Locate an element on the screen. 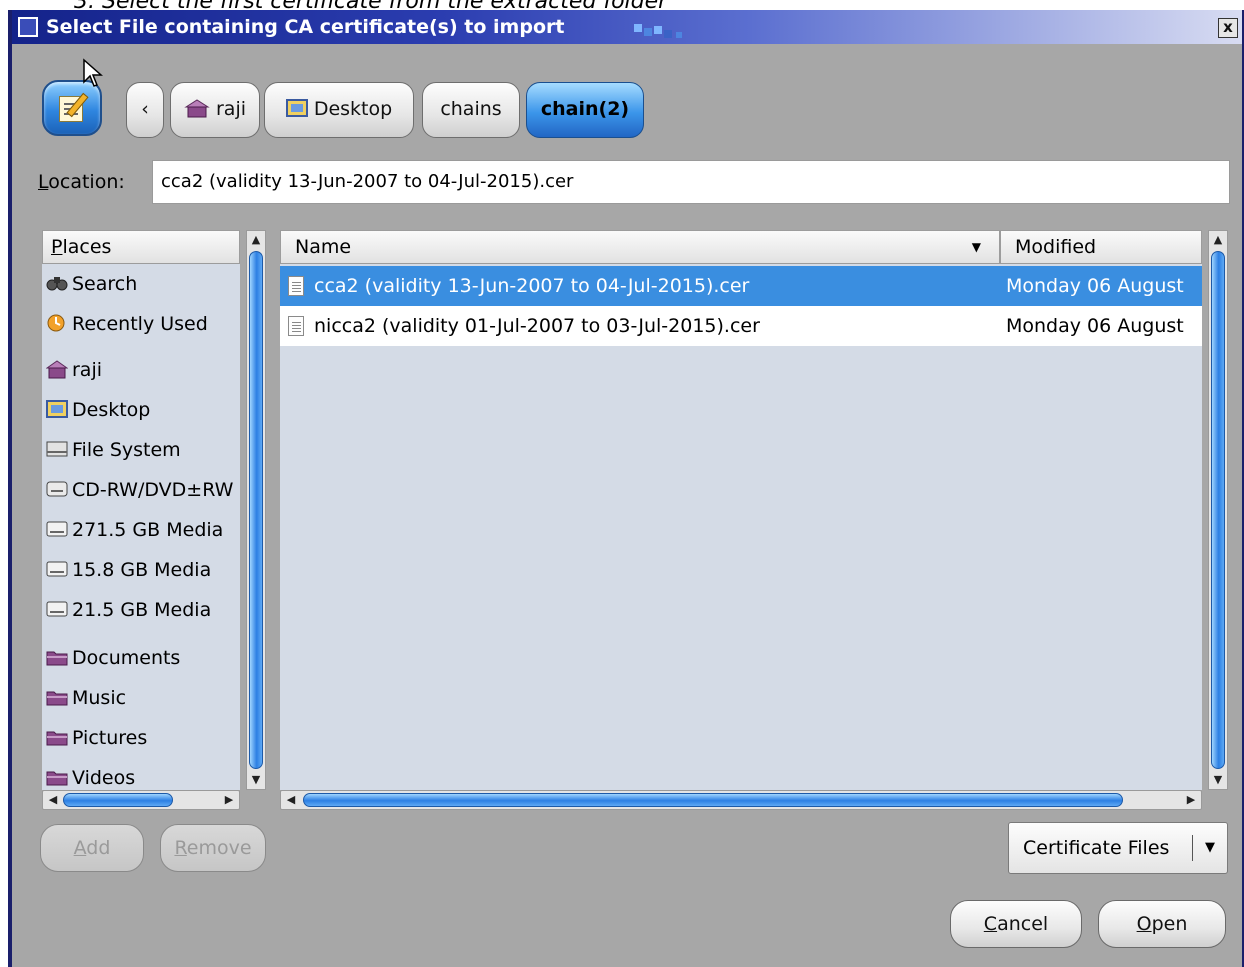 Image resolution: width=1244 pixels, height=967 pixels. location-label: Location: is located at coordinates (81, 182).